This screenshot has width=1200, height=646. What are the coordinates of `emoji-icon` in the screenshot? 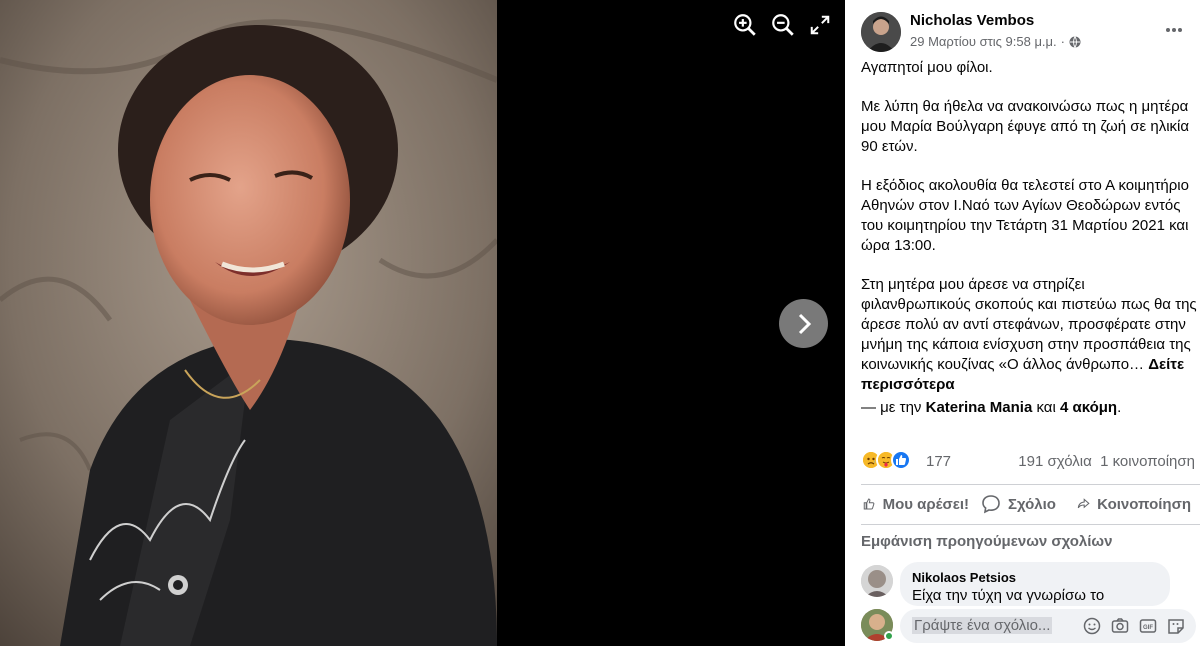 It's located at (1092, 626).